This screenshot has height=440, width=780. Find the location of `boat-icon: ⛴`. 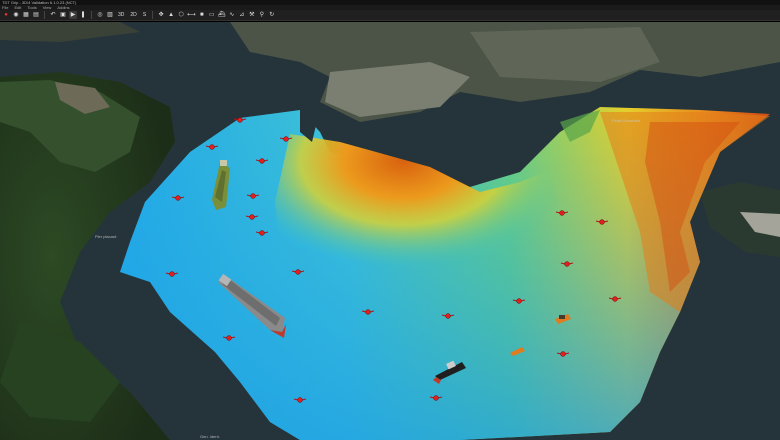

boat-icon: ⛴ is located at coordinates (222, 15).